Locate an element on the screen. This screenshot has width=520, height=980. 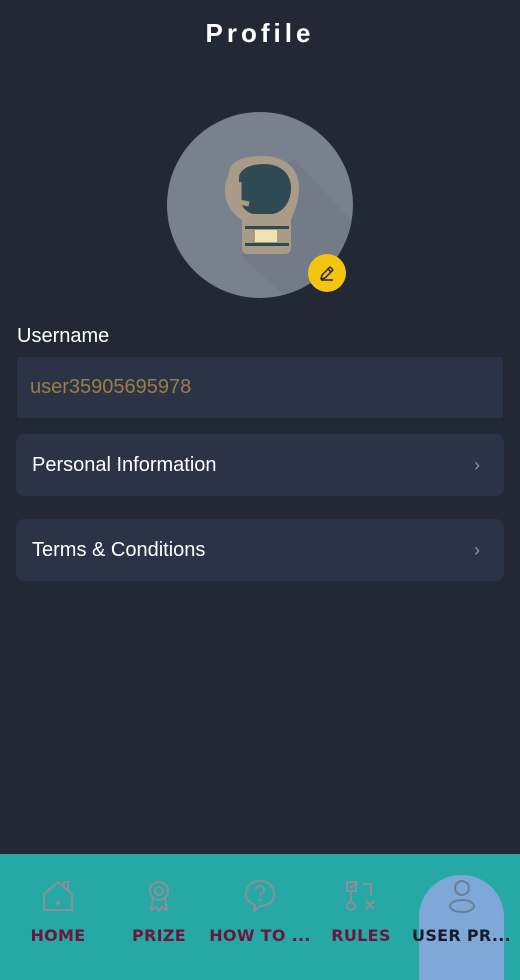
rules-icon is located at coordinates (360, 896).